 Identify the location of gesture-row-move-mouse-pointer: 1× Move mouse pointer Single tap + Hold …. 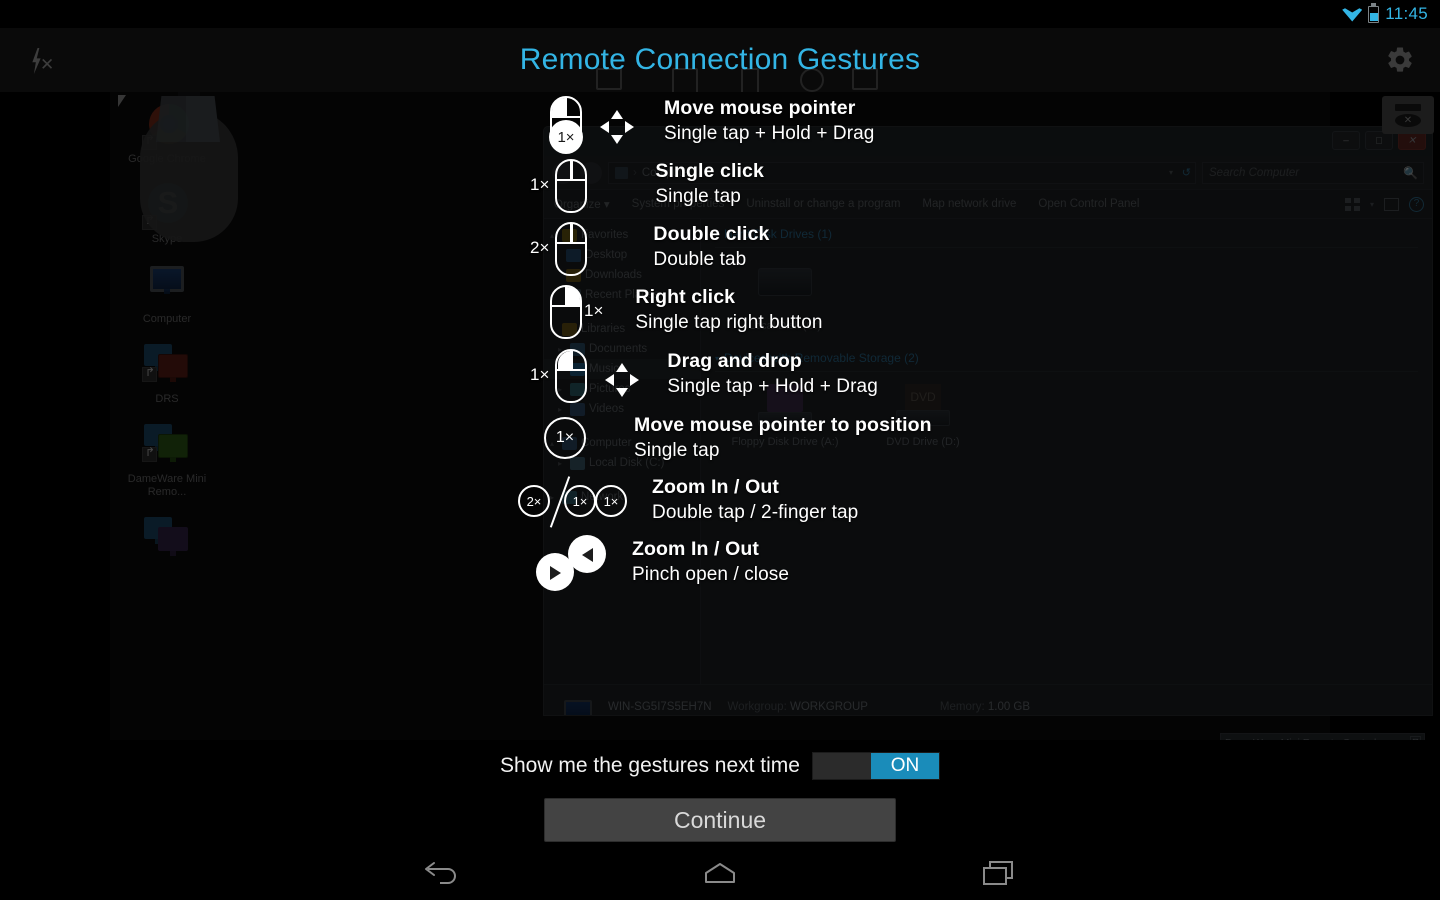
(711, 125).